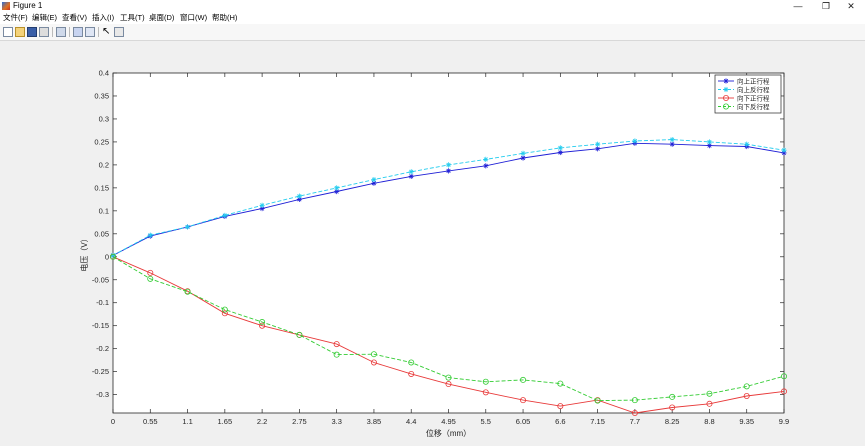 This screenshot has height=446, width=865. I want to click on y-tick-label: 0.3, so click(104, 118).